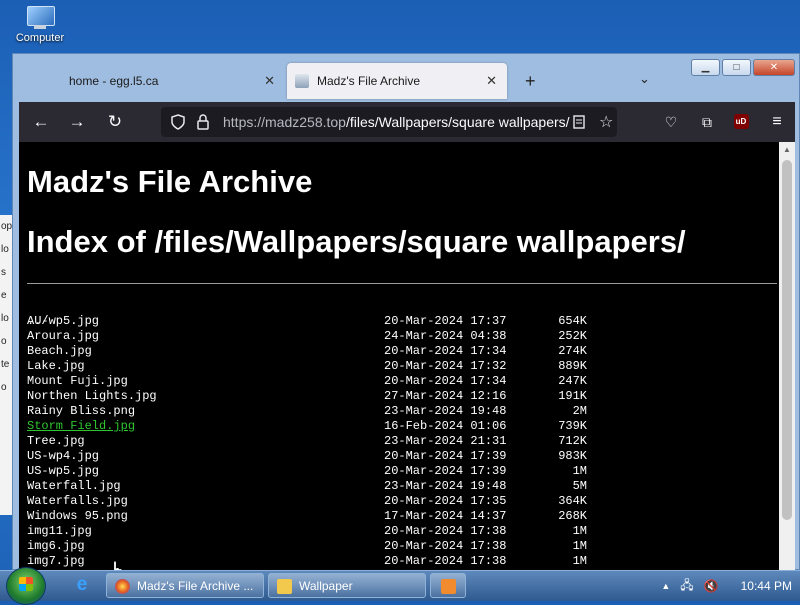  Describe the element at coordinates (307, 486) in the screenshot. I see `file-row: Waterfall.jpg 23-Mar-2024 19:48 5M` at that location.